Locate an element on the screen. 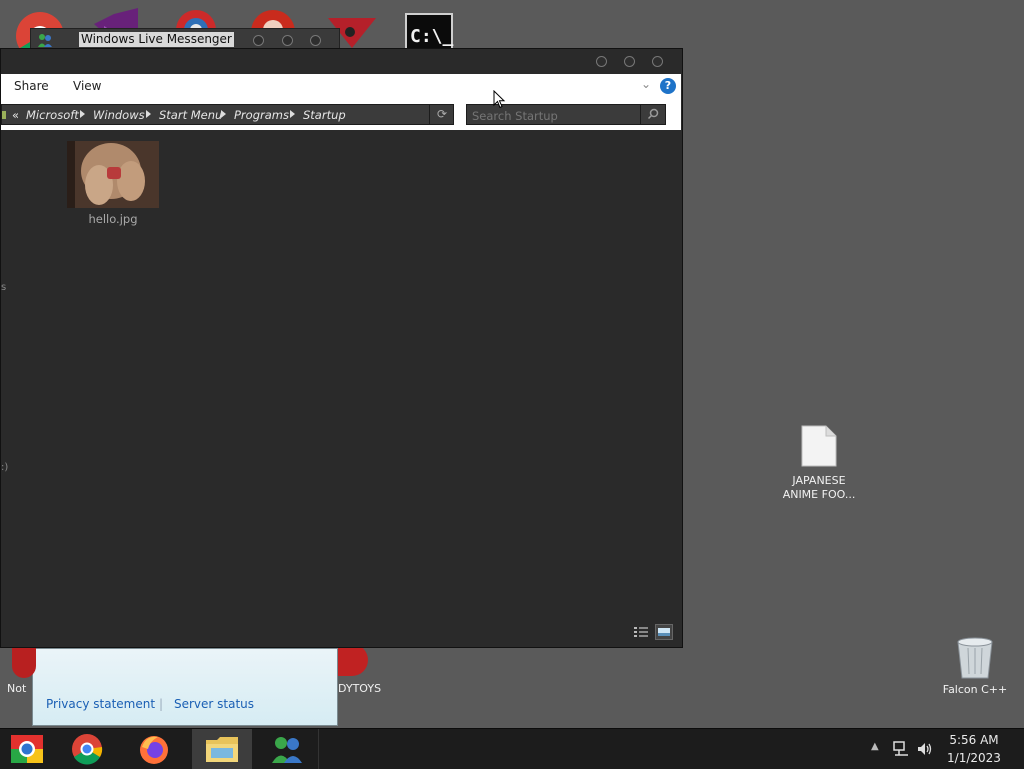 This screenshot has height=769, width=1024. breadcrumb-overflow: « is located at coordinates (15, 115).